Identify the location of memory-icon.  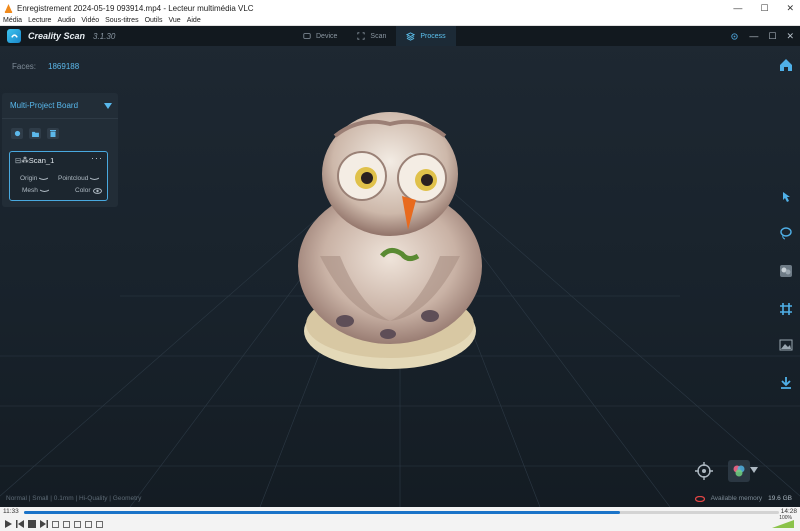
(699, 498).